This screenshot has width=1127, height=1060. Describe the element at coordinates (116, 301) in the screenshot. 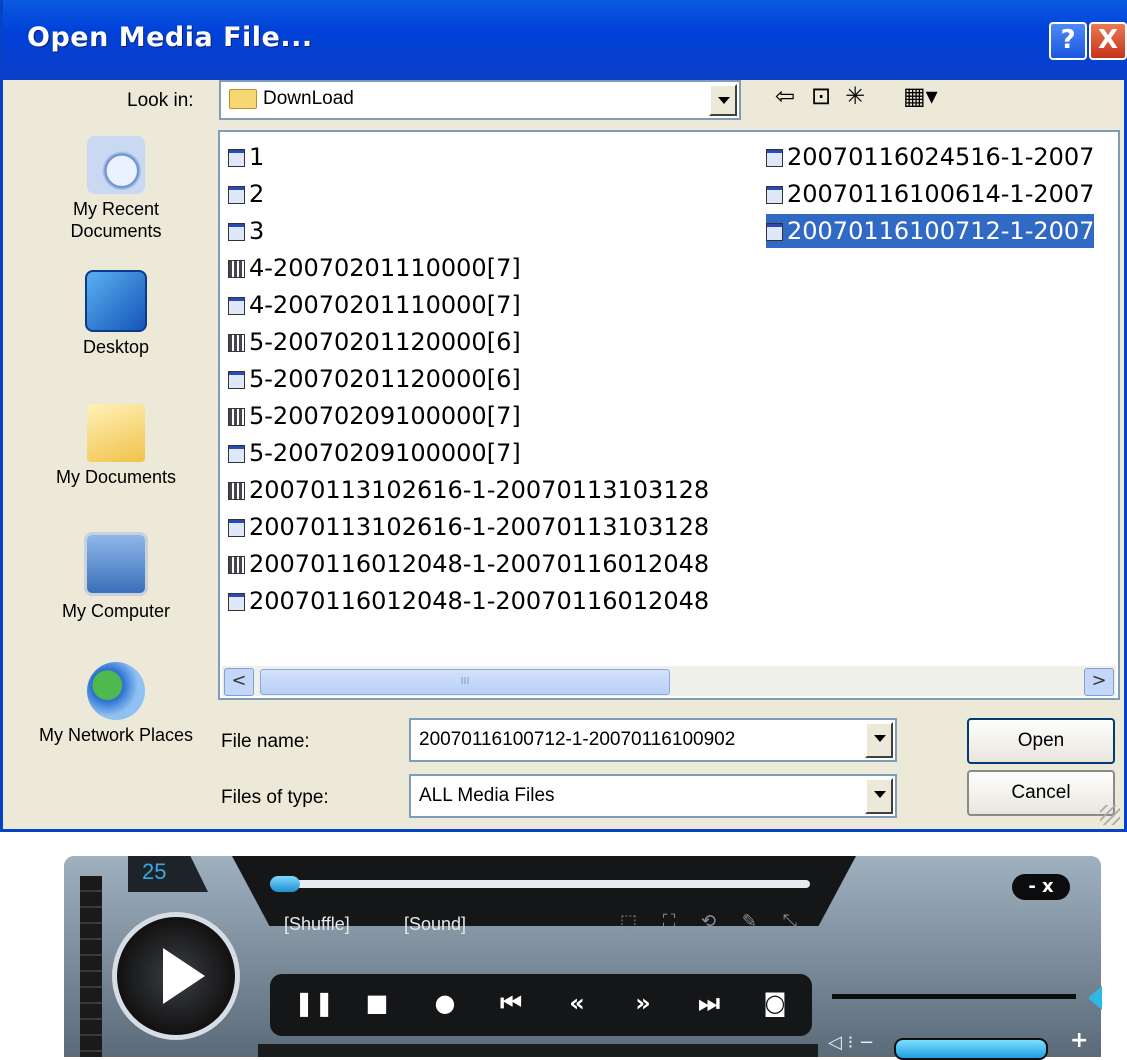

I see `desktop-icon` at that location.